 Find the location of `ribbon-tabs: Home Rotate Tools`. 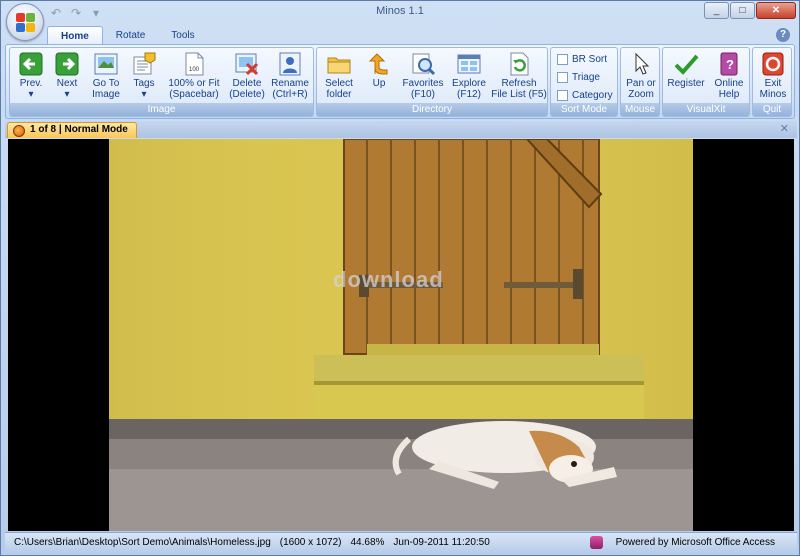

ribbon-tabs: Home Rotate Tools is located at coordinates (127, 35).